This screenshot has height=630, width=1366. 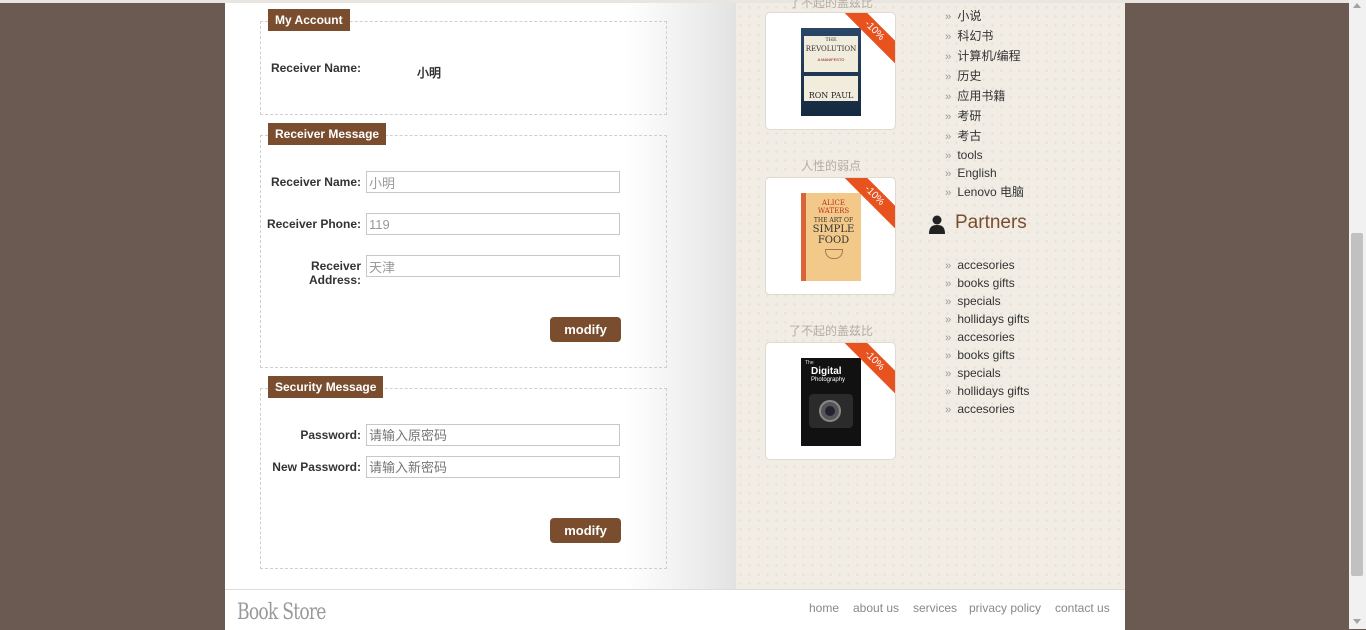 I want to click on receiver-name-value: 小明, so click(x=429, y=73).